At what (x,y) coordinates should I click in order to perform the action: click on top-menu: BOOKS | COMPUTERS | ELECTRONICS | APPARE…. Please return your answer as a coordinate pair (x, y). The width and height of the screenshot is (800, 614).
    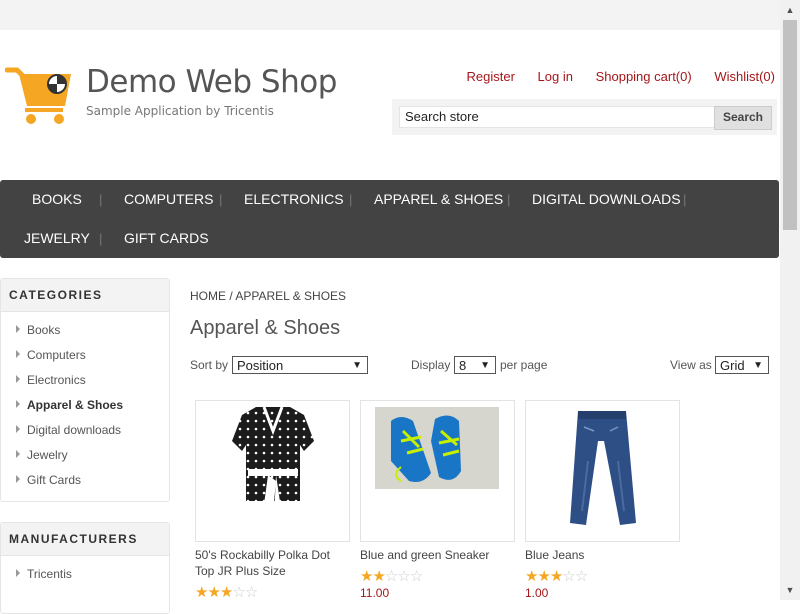
    Looking at the image, I should click on (389, 219).